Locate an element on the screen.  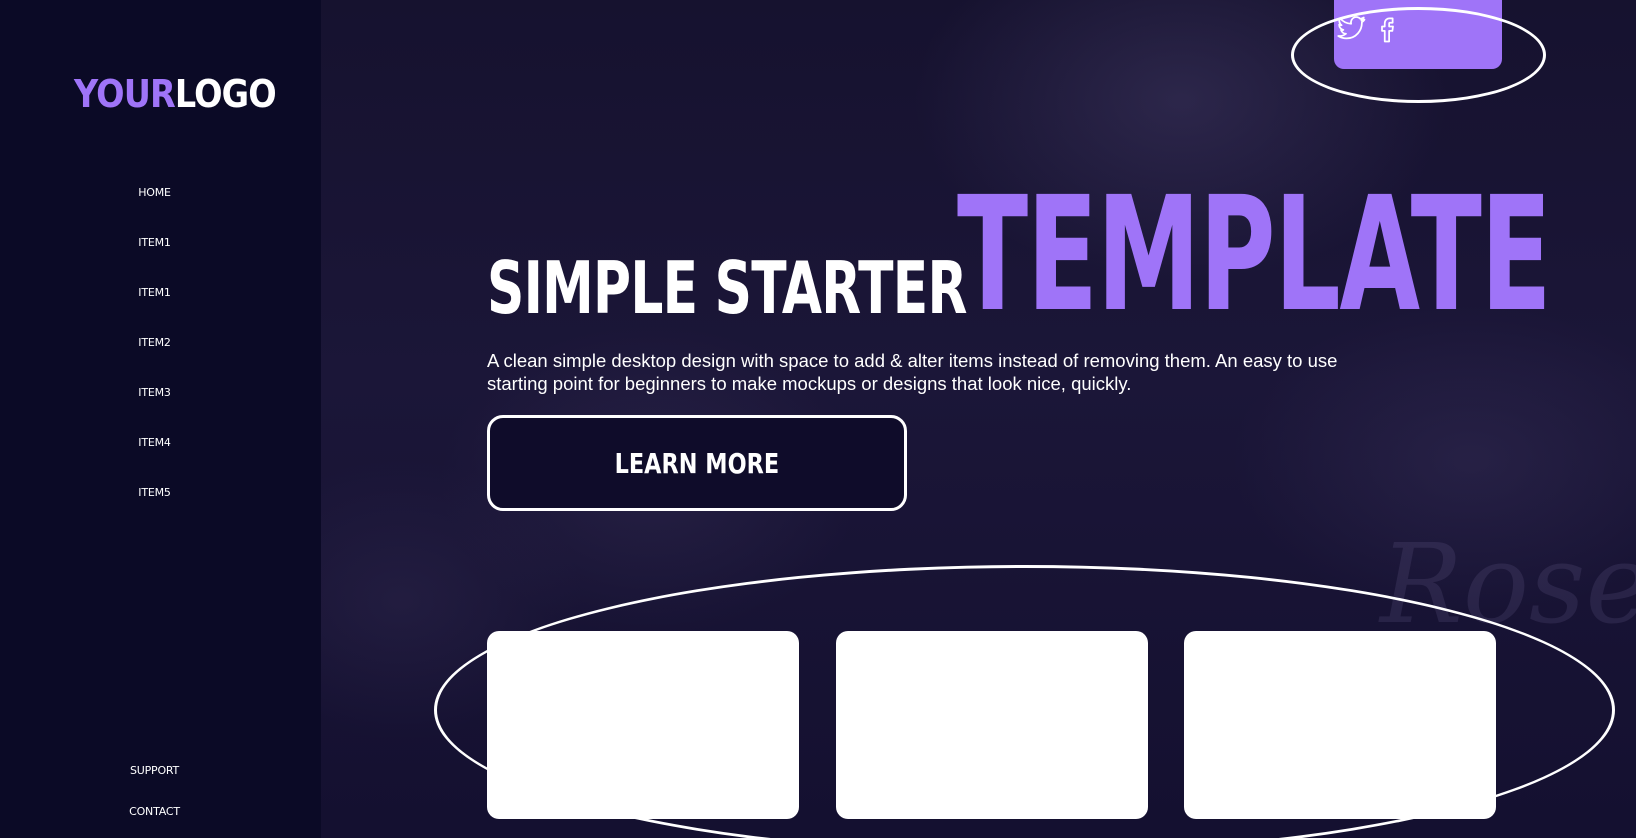
nav-item-item5: ITEM5 is located at coordinates (154, 492).